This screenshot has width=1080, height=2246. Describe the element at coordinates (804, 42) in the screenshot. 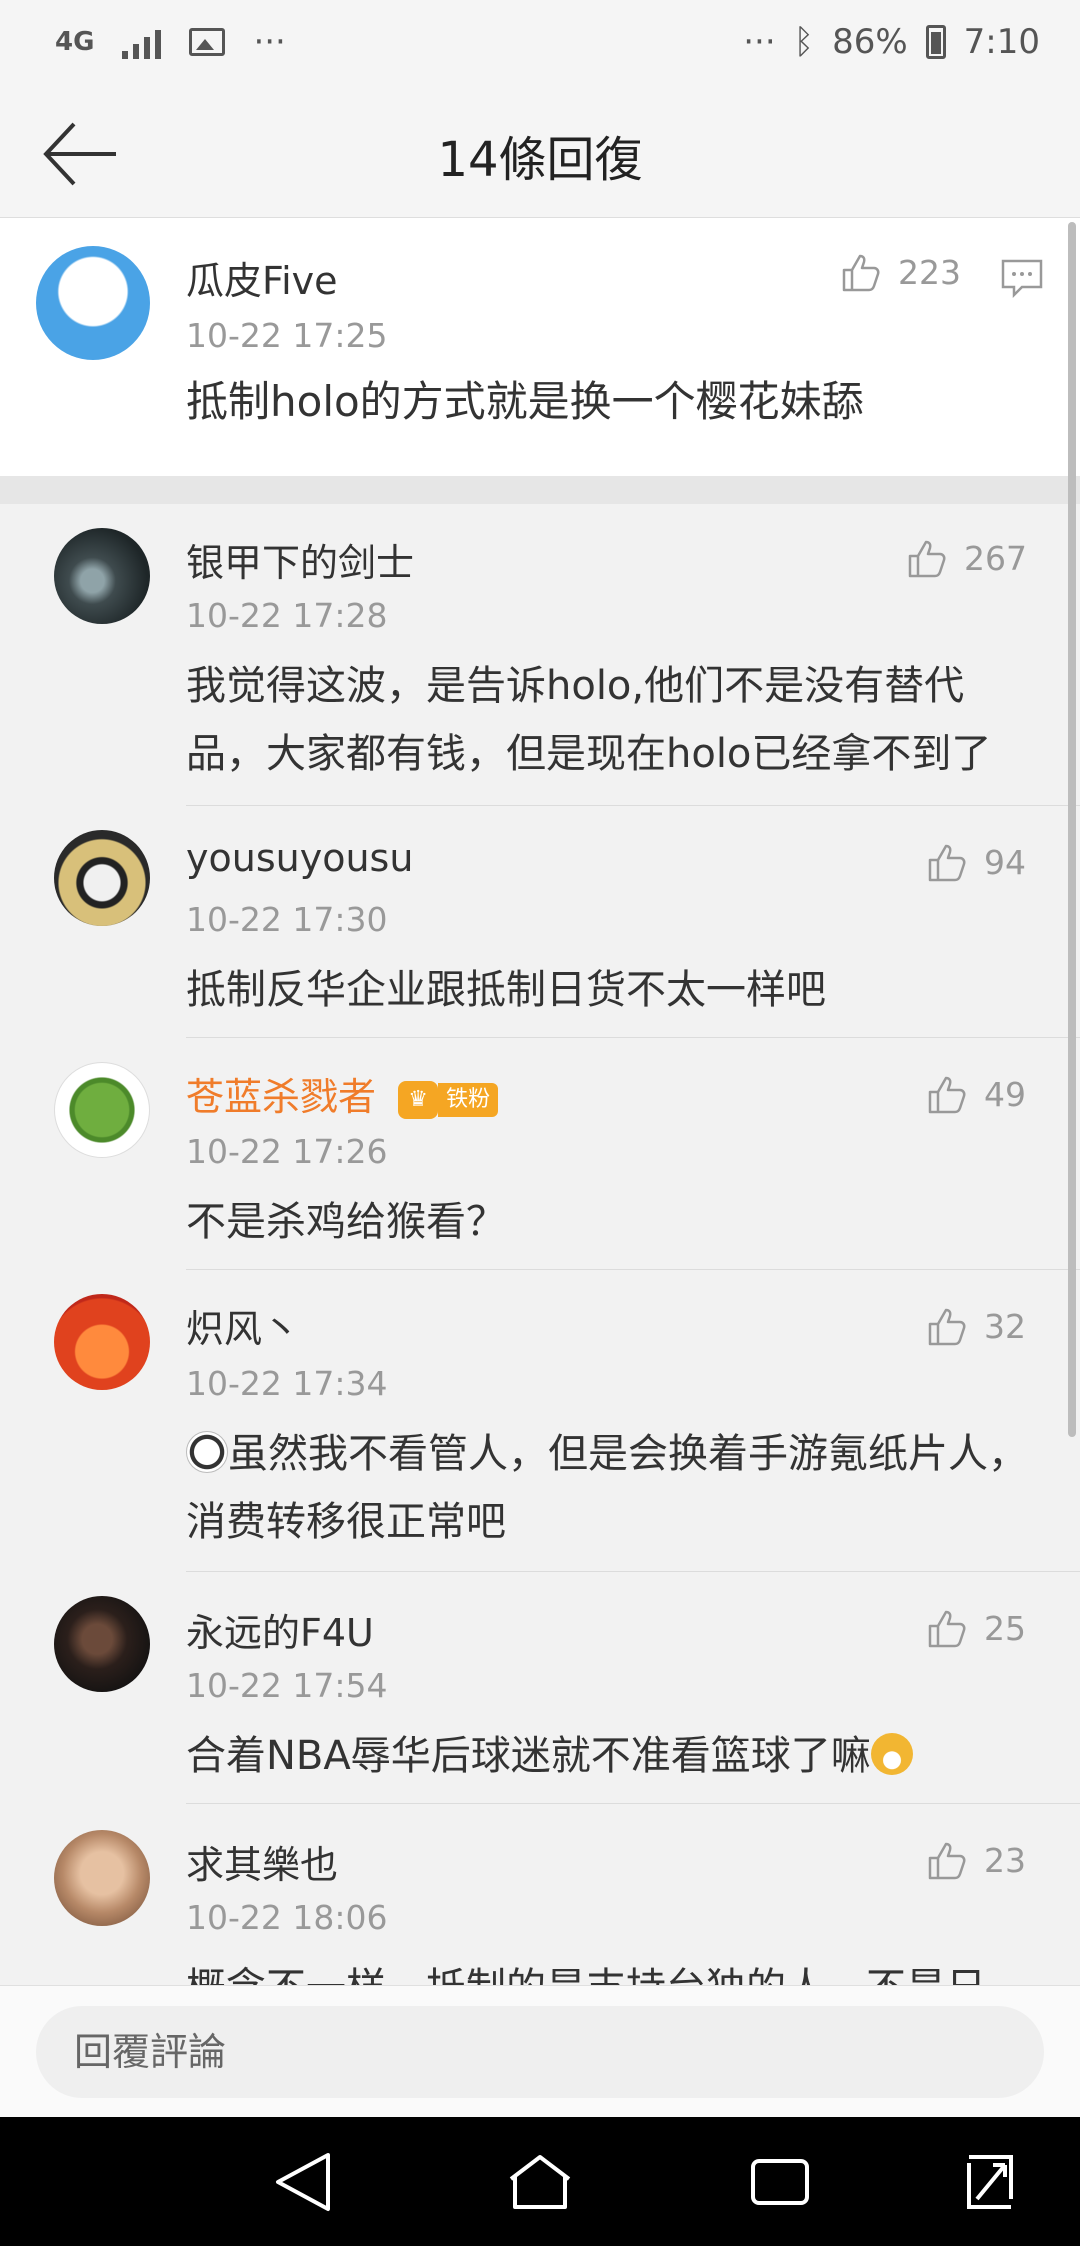

I see `bluetooth-icon: ᛒ` at that location.